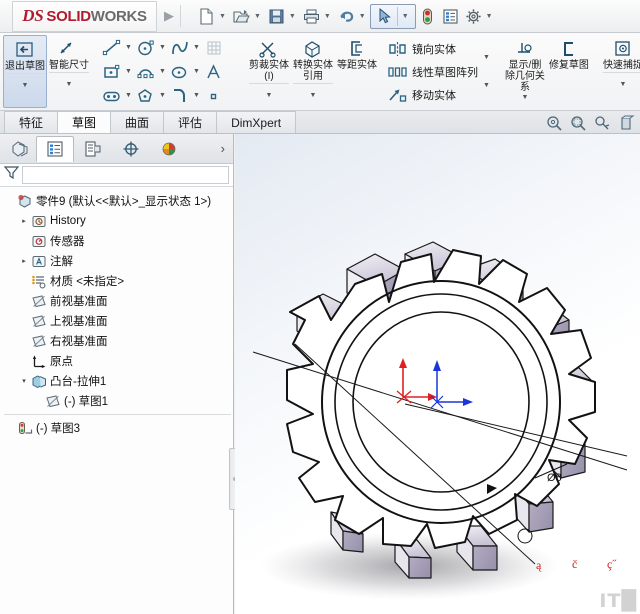  I want to click on relation-mark-2: č, so click(574, 564).